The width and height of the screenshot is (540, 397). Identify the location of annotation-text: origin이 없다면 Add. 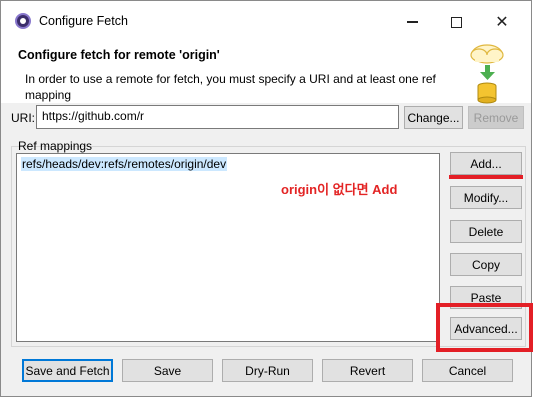
(339, 189).